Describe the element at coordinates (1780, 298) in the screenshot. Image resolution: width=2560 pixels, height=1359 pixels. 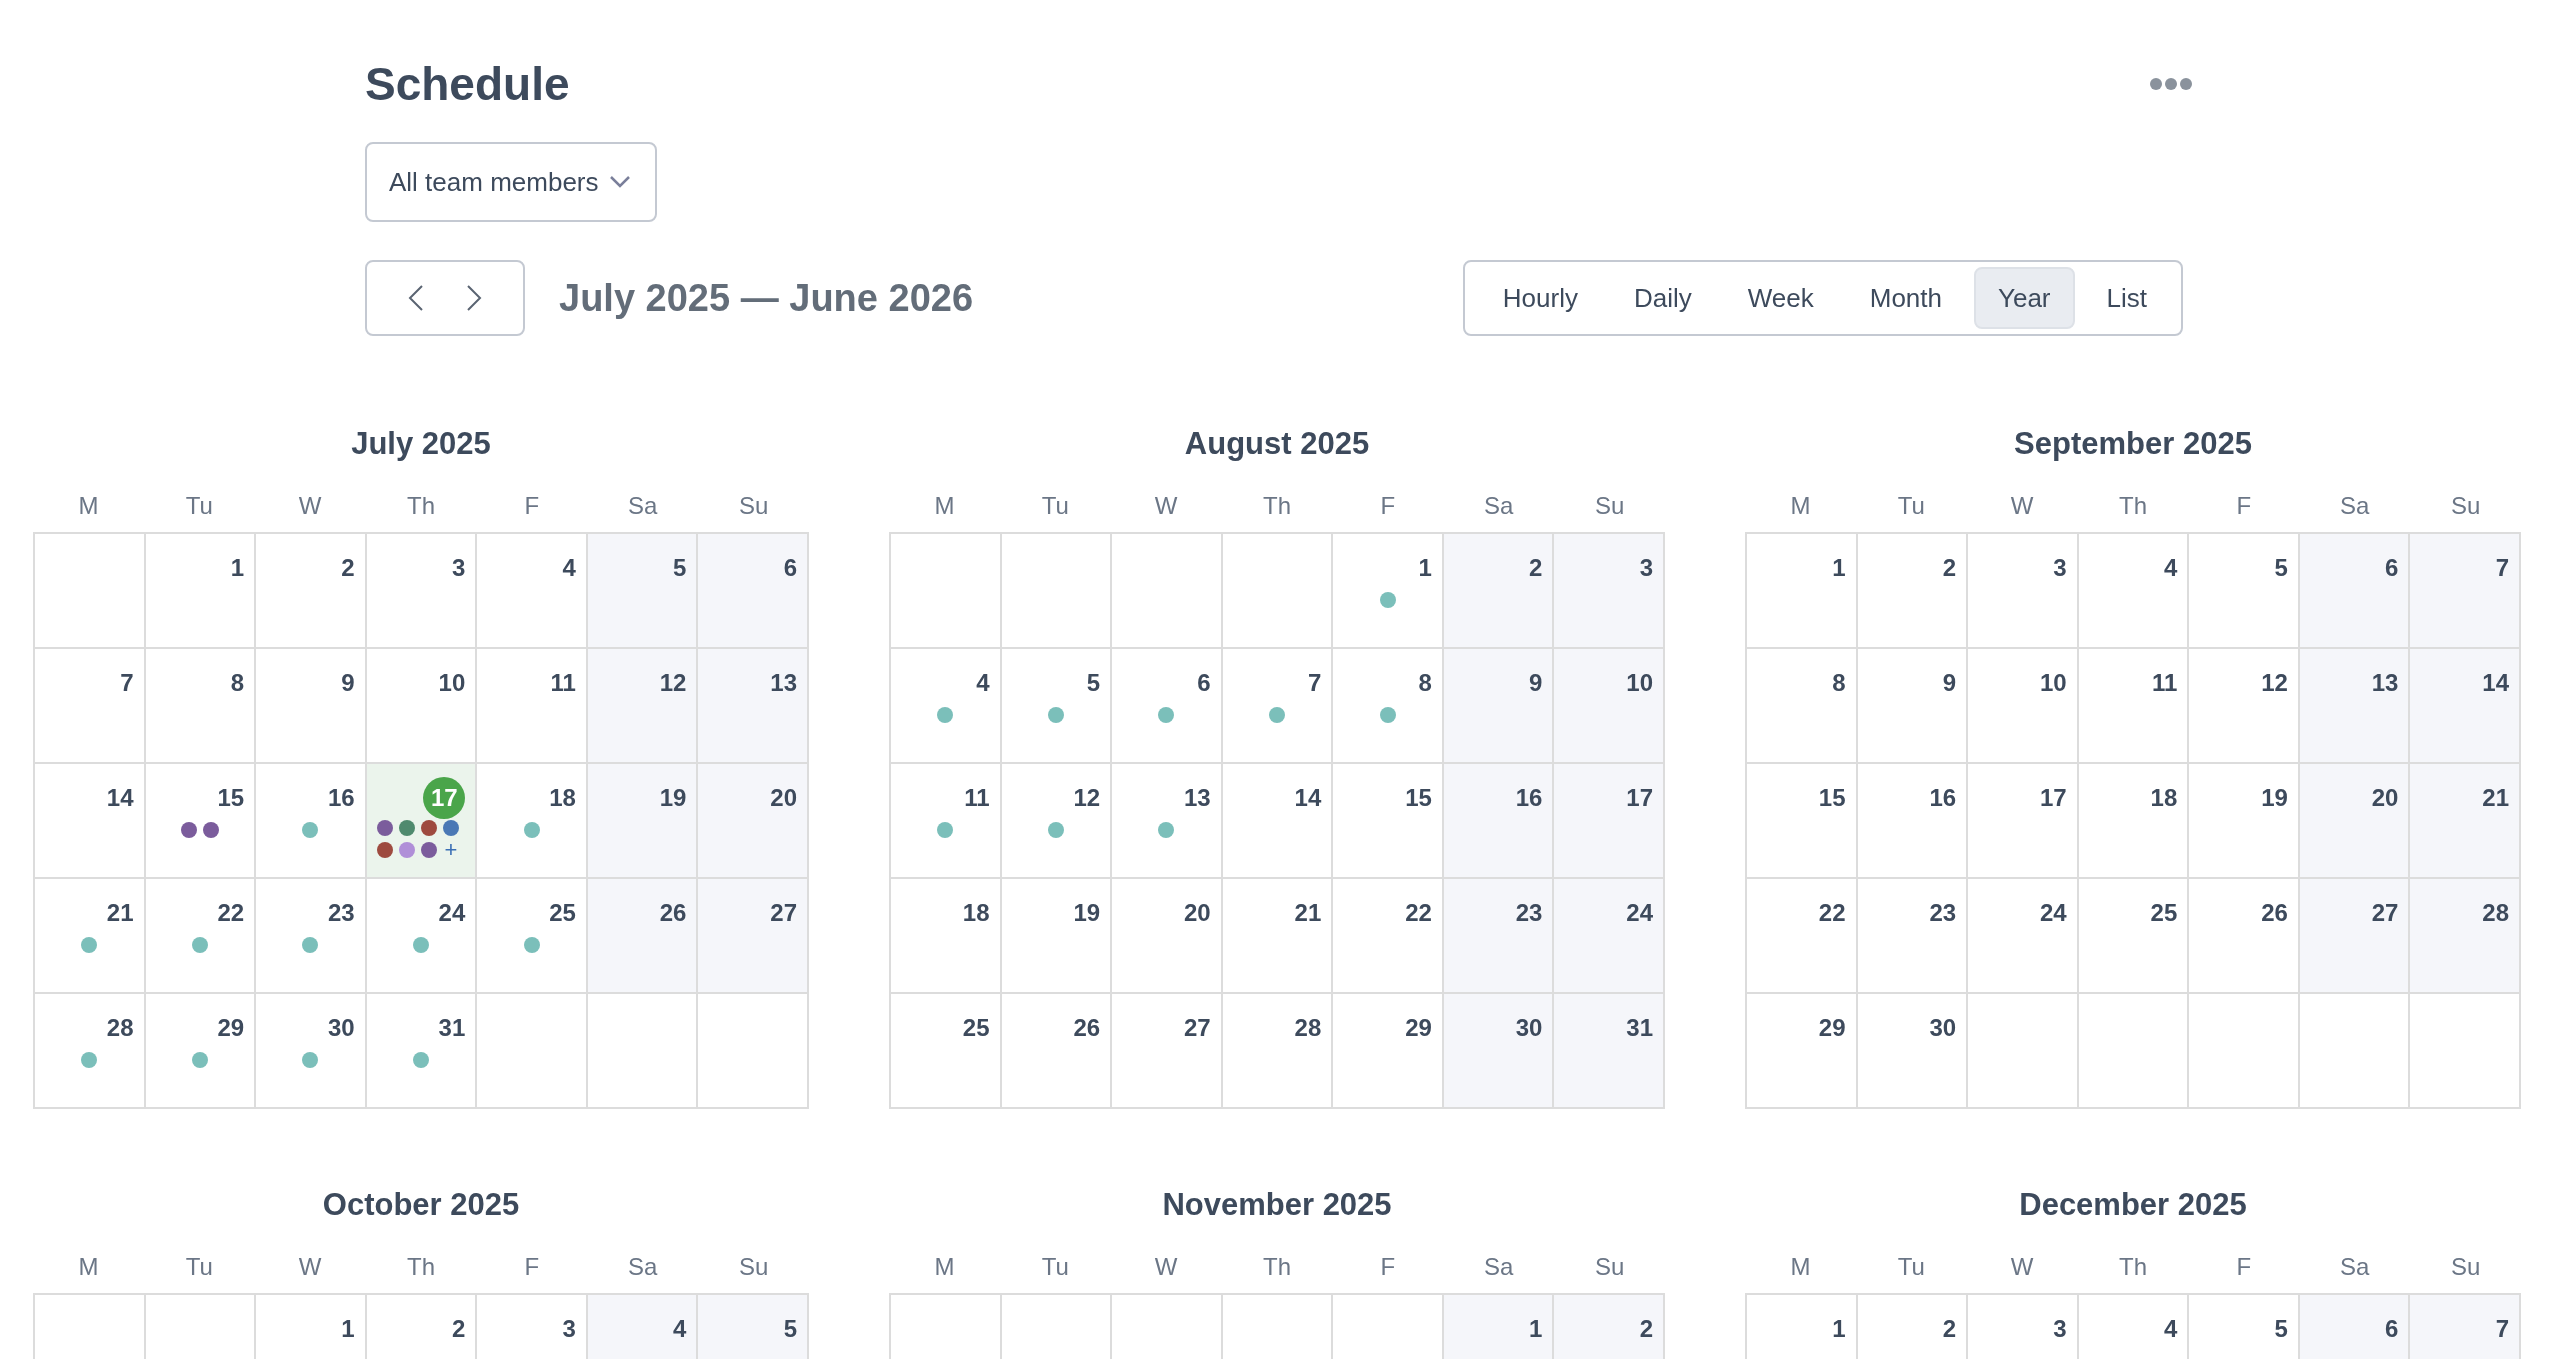
I see `view-tab: Week` at that location.